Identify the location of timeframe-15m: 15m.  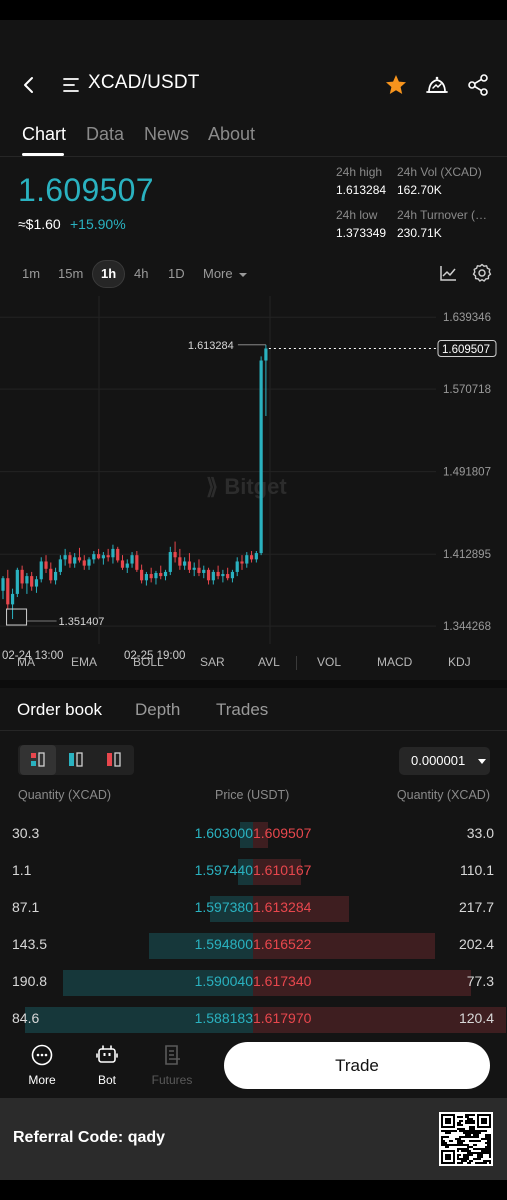
(70, 273).